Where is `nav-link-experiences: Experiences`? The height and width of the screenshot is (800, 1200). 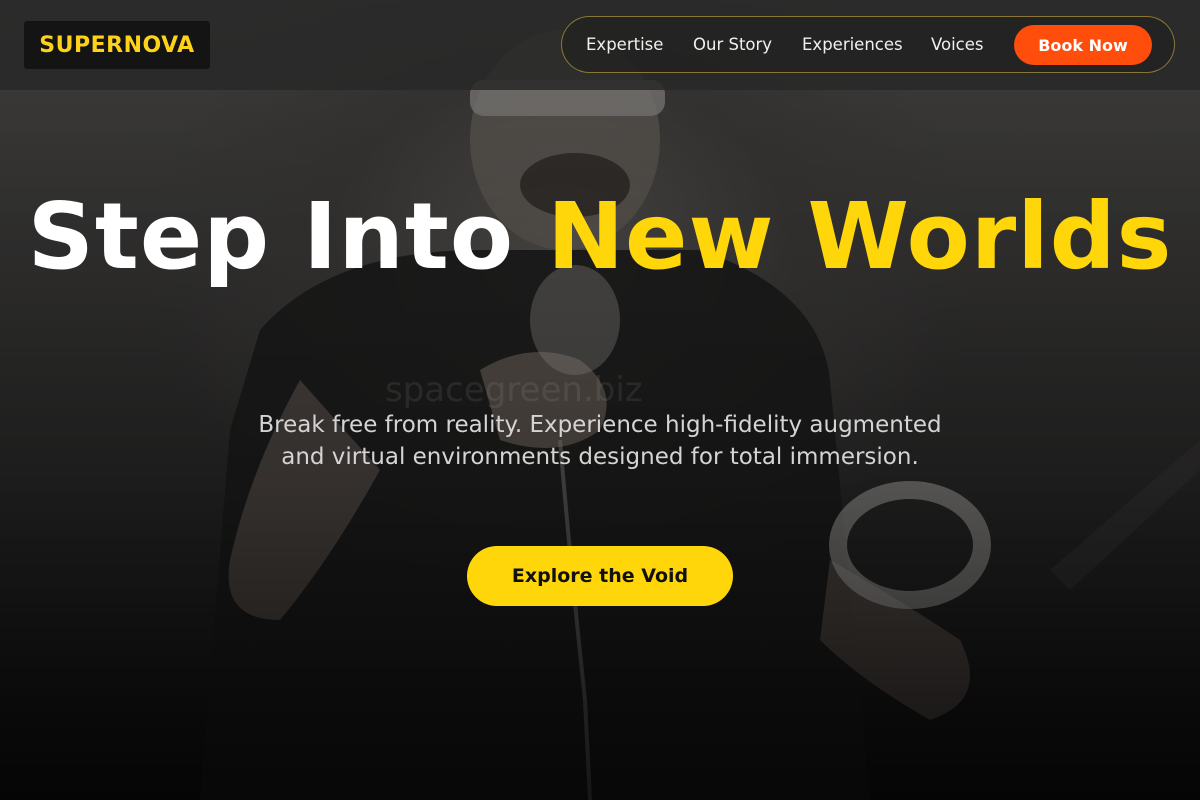
nav-link-experiences: Experiences is located at coordinates (852, 45).